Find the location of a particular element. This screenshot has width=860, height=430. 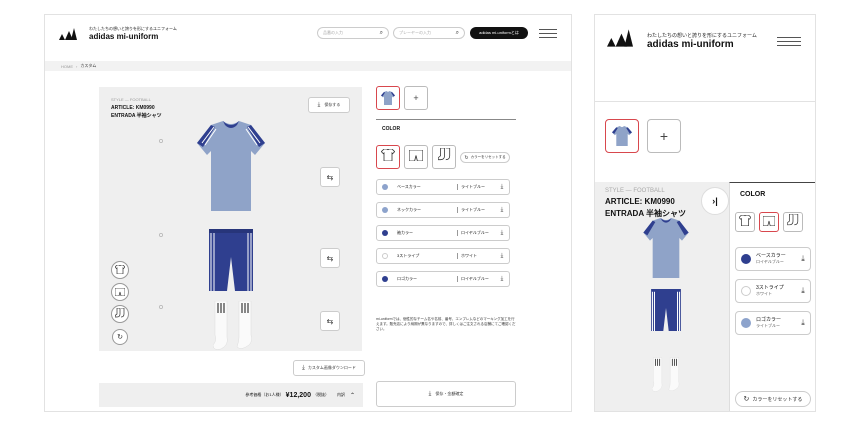

mobile-color-row-base: ベースカラー ロイヤルブルー ⤓ is located at coordinates (773, 259).